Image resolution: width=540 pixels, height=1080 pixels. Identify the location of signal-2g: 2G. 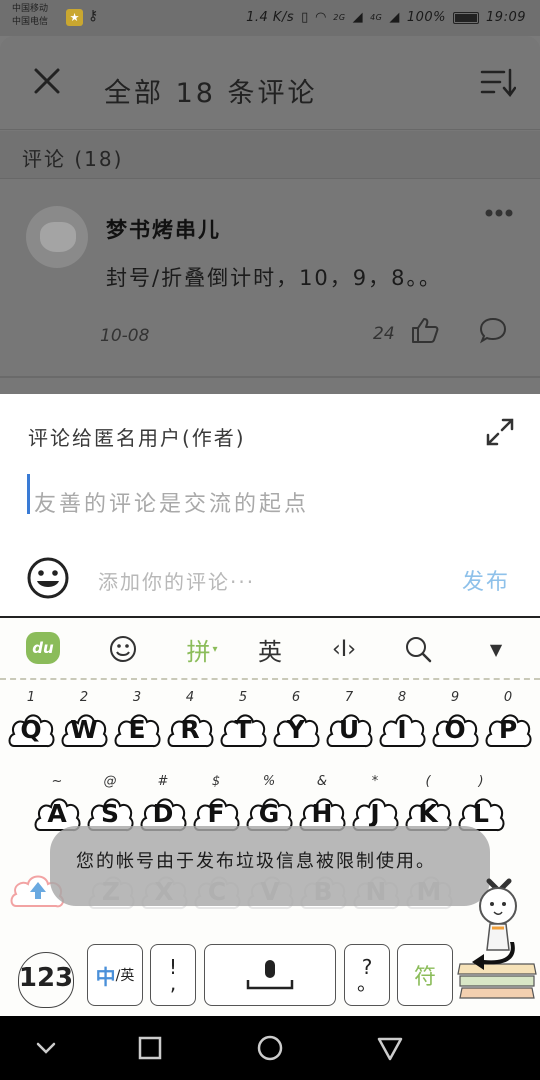
(339, 17).